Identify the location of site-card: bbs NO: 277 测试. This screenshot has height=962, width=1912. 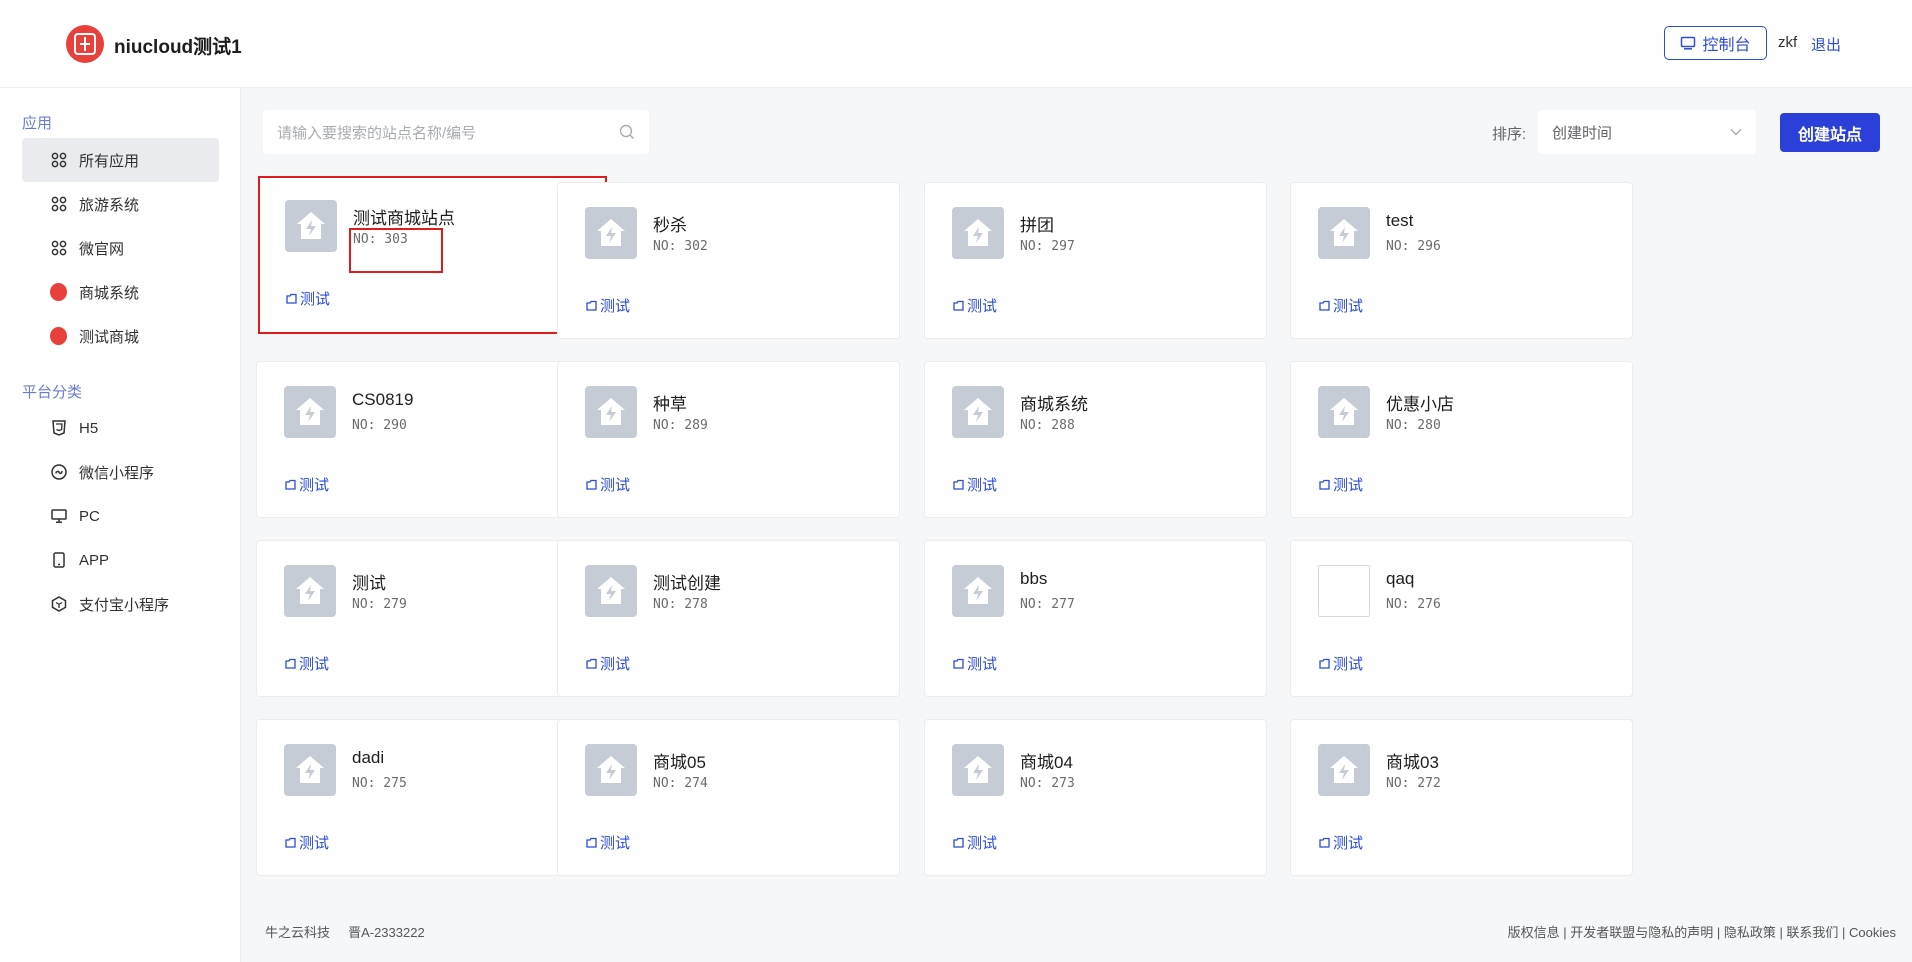
(1095, 618).